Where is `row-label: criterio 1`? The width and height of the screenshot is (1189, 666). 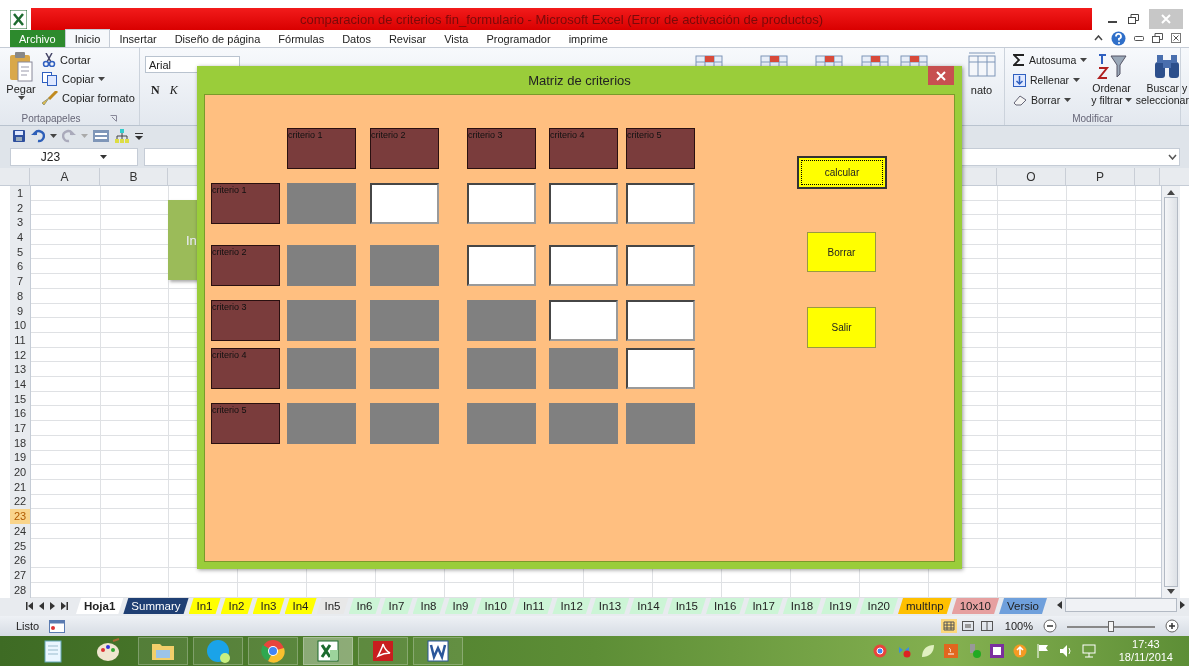 row-label: criterio 1 is located at coordinates (245, 203).